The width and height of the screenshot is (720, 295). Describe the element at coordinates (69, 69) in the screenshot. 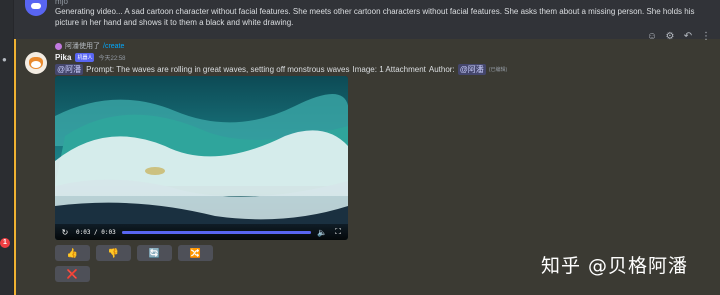

I see `user-mention: @阿潘` at that location.